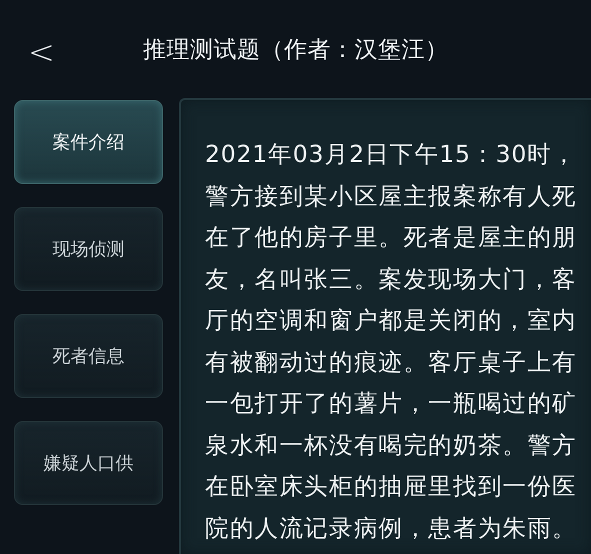 The image size is (591, 554). Describe the element at coordinates (88, 356) in the screenshot. I see `tab: 死者信息` at that location.